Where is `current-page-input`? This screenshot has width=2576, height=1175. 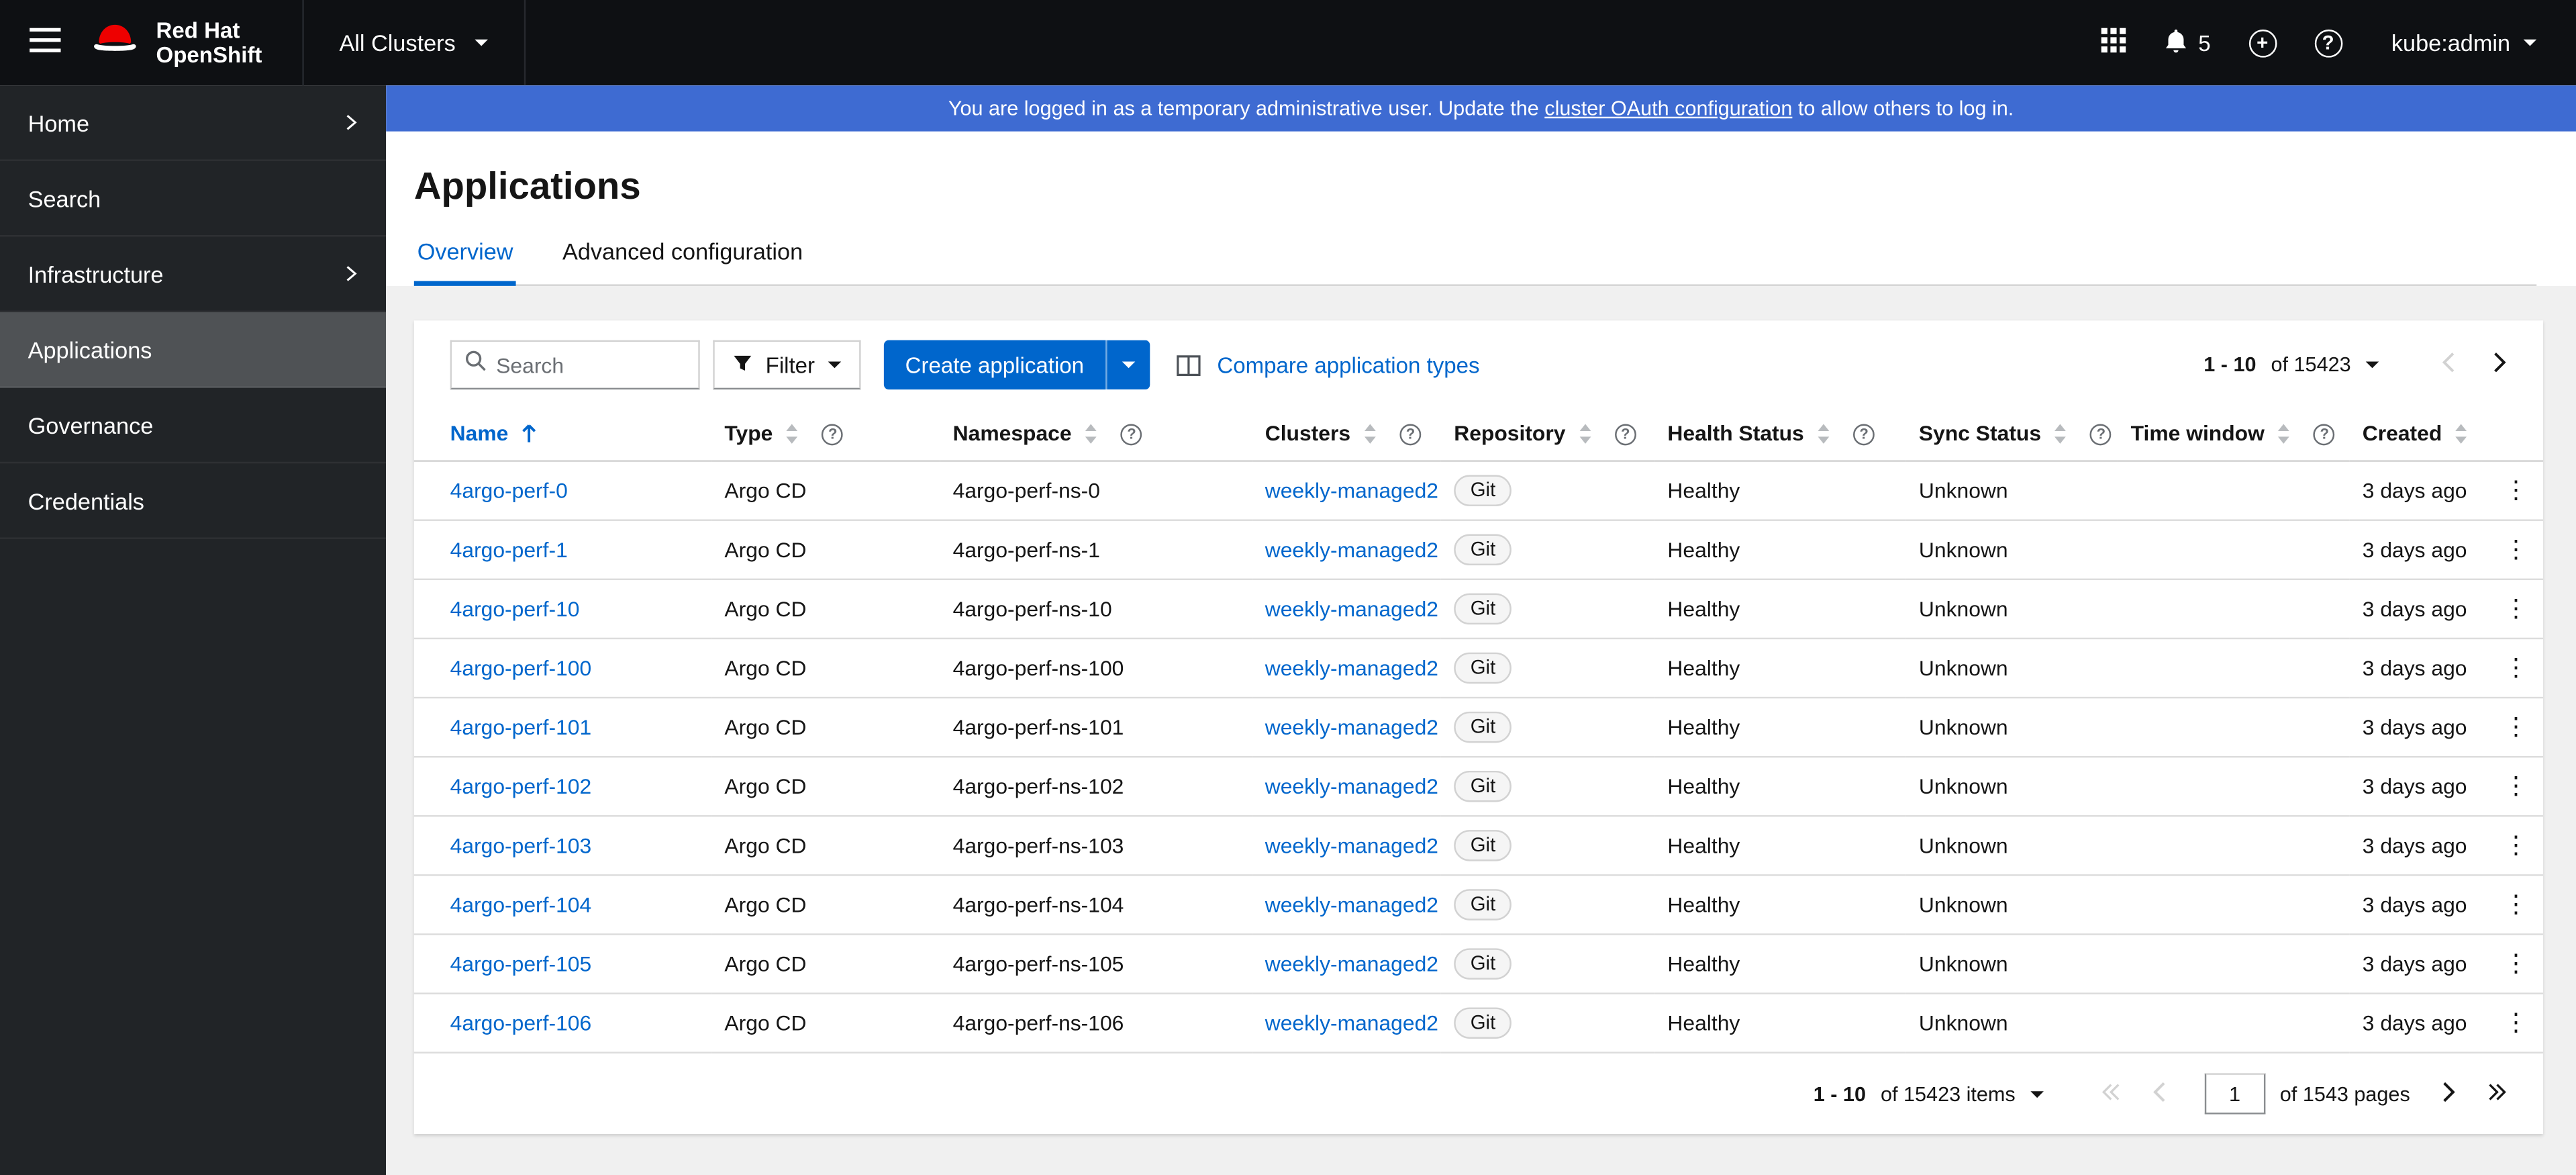
current-page-input is located at coordinates (2234, 1094).